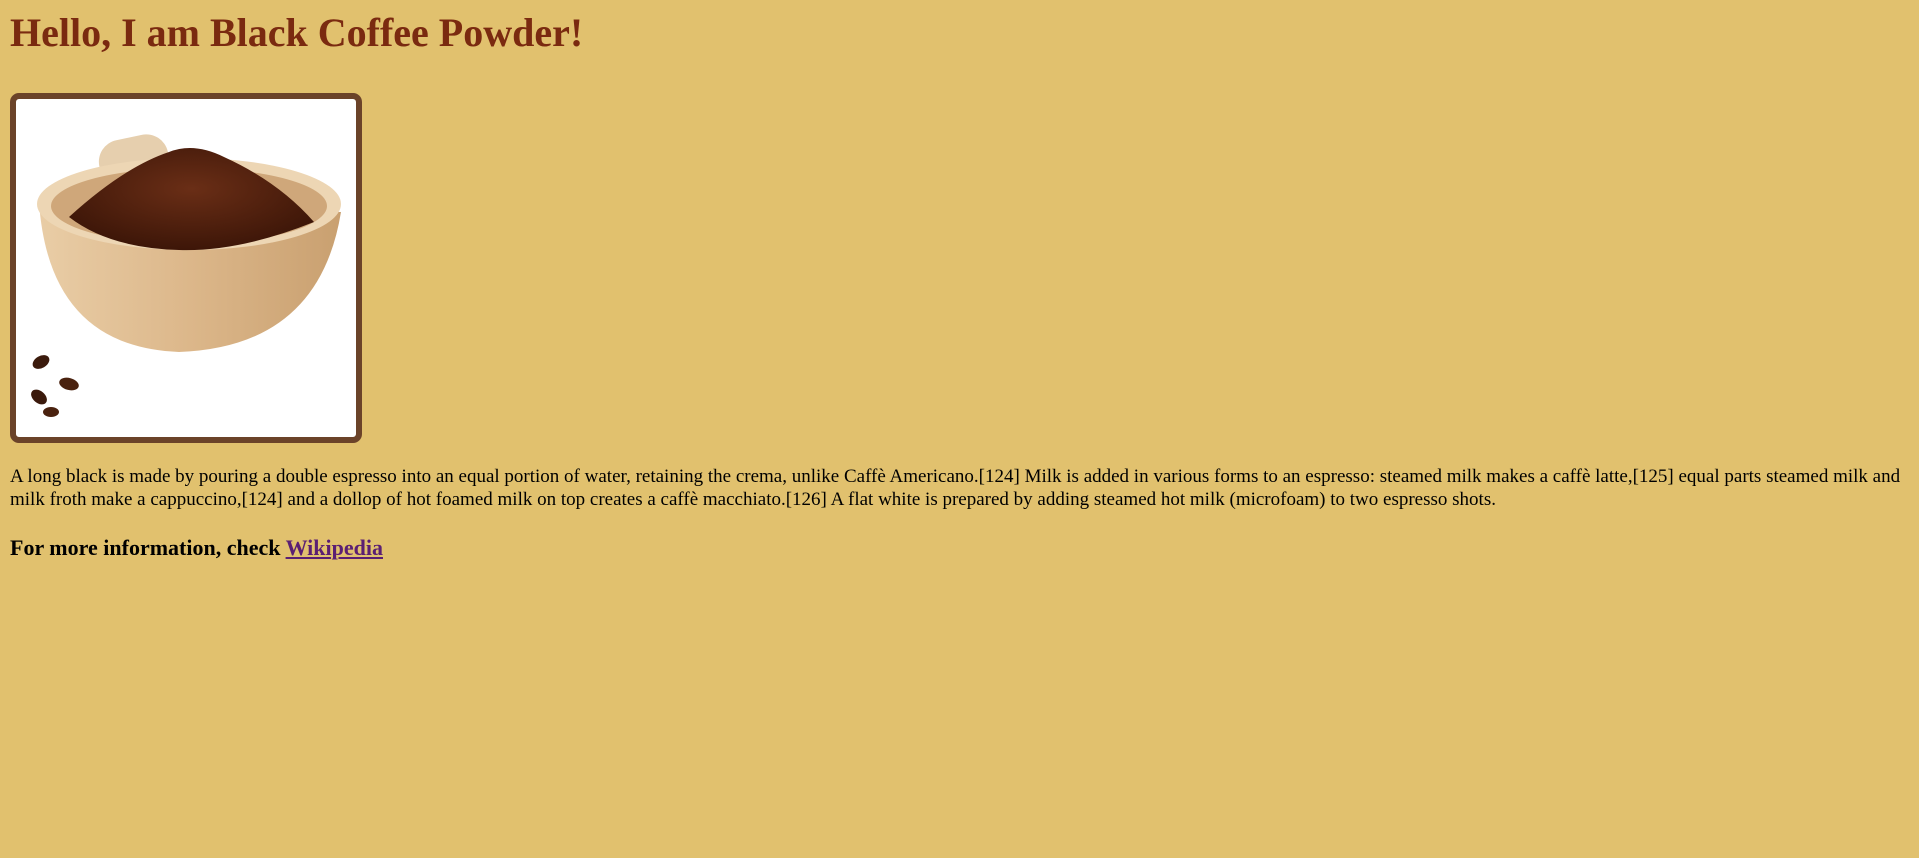  Describe the element at coordinates (148, 547) in the screenshot. I see `more-info-prefix: For more information, check` at that location.